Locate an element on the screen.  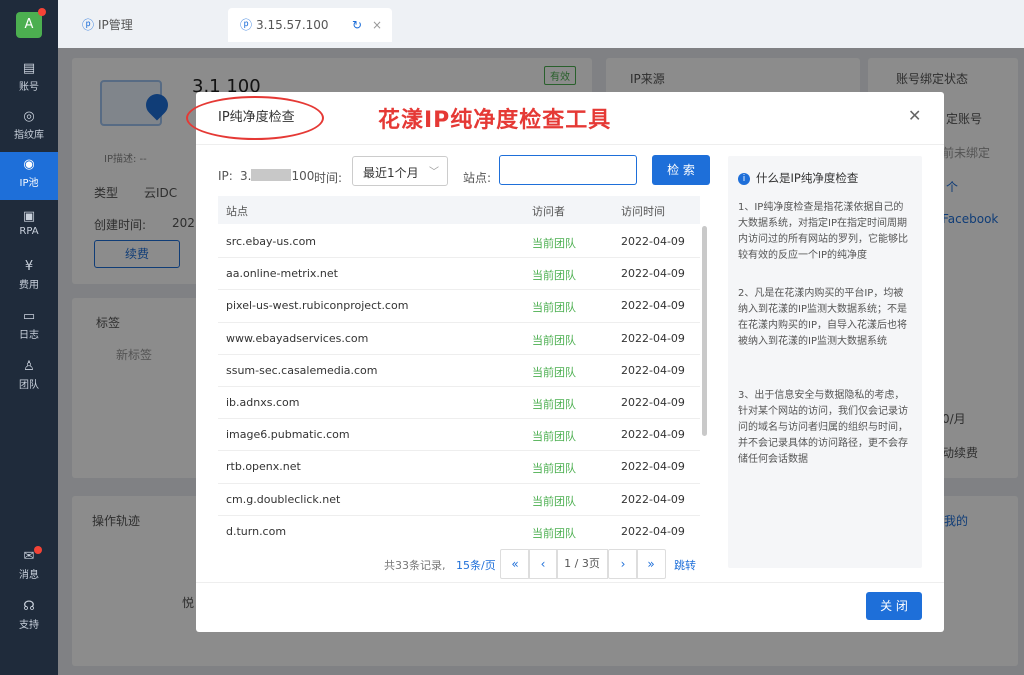
sidebar-item-label: 日志 is located at coordinates (29, 335).